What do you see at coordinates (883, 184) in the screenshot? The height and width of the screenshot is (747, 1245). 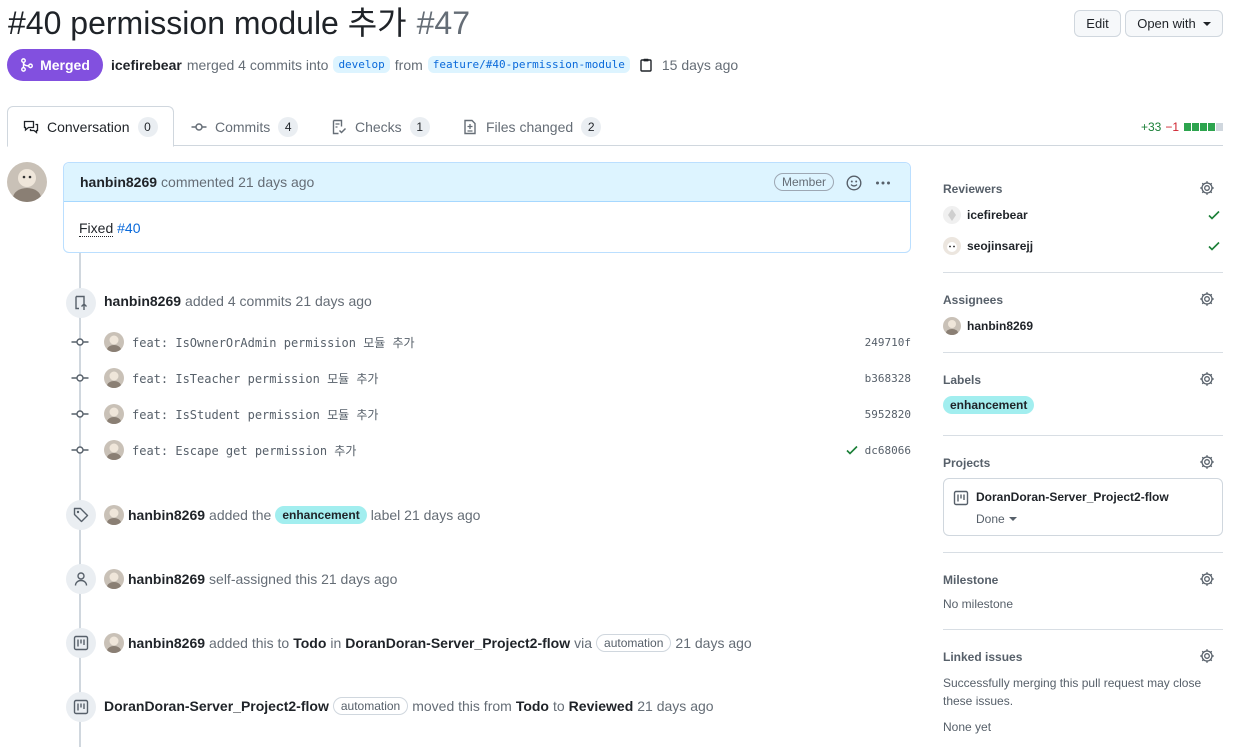 I see `kebab-menu-icon` at bounding box center [883, 184].